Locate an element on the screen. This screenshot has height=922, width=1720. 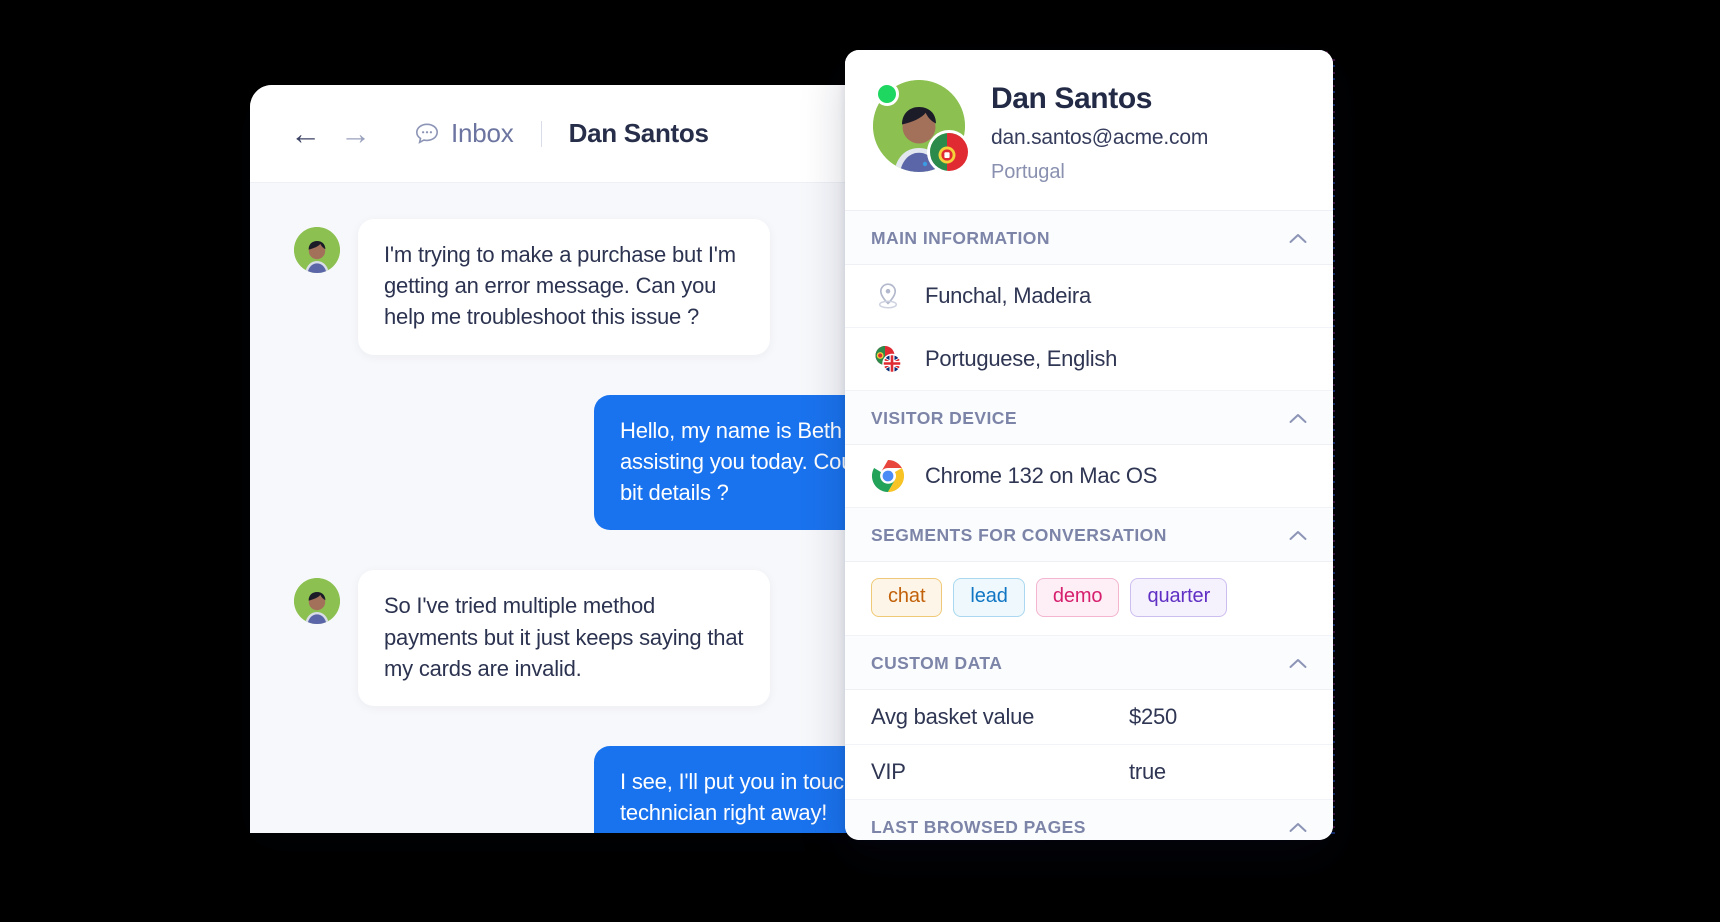
section-title: CUSTOM DATA is located at coordinates (937, 662).